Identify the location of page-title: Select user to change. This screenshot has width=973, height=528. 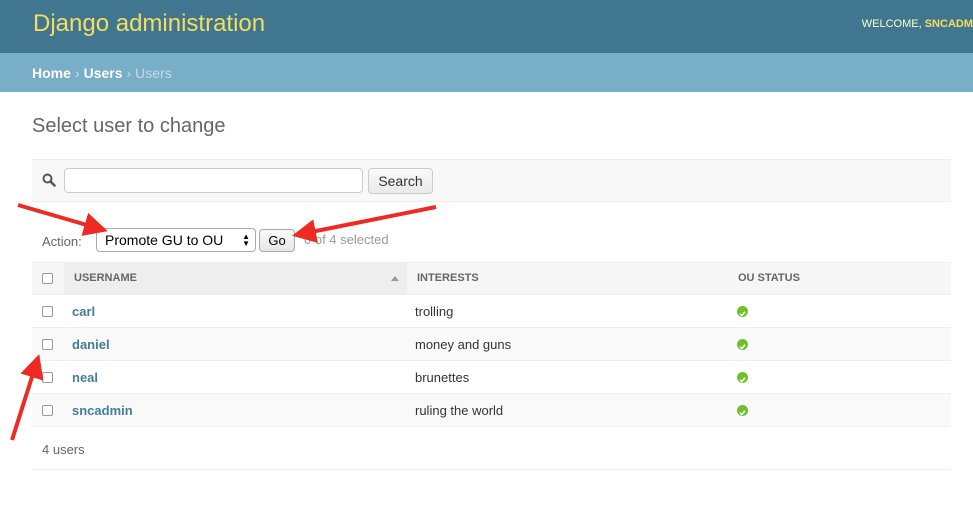
(129, 126).